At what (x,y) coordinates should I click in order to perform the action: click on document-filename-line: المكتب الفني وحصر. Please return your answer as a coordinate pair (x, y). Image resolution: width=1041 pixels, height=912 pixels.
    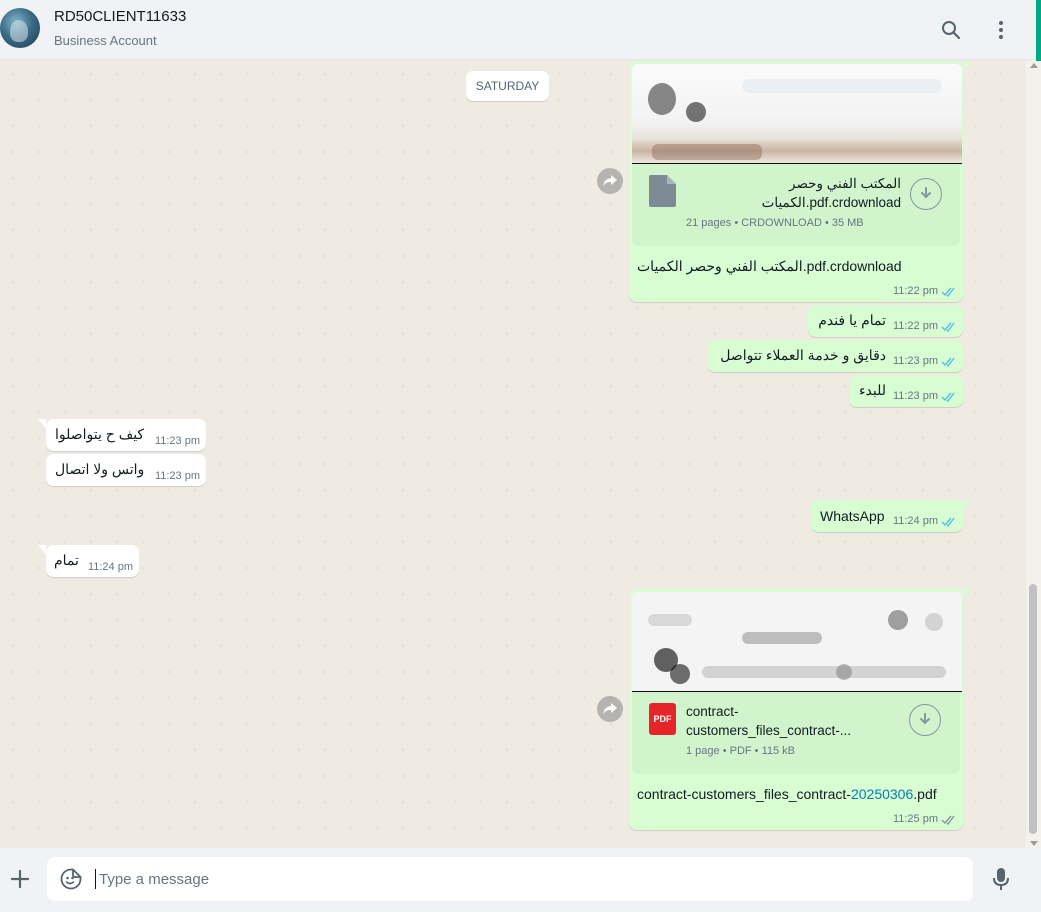
    Looking at the image, I should click on (845, 183).